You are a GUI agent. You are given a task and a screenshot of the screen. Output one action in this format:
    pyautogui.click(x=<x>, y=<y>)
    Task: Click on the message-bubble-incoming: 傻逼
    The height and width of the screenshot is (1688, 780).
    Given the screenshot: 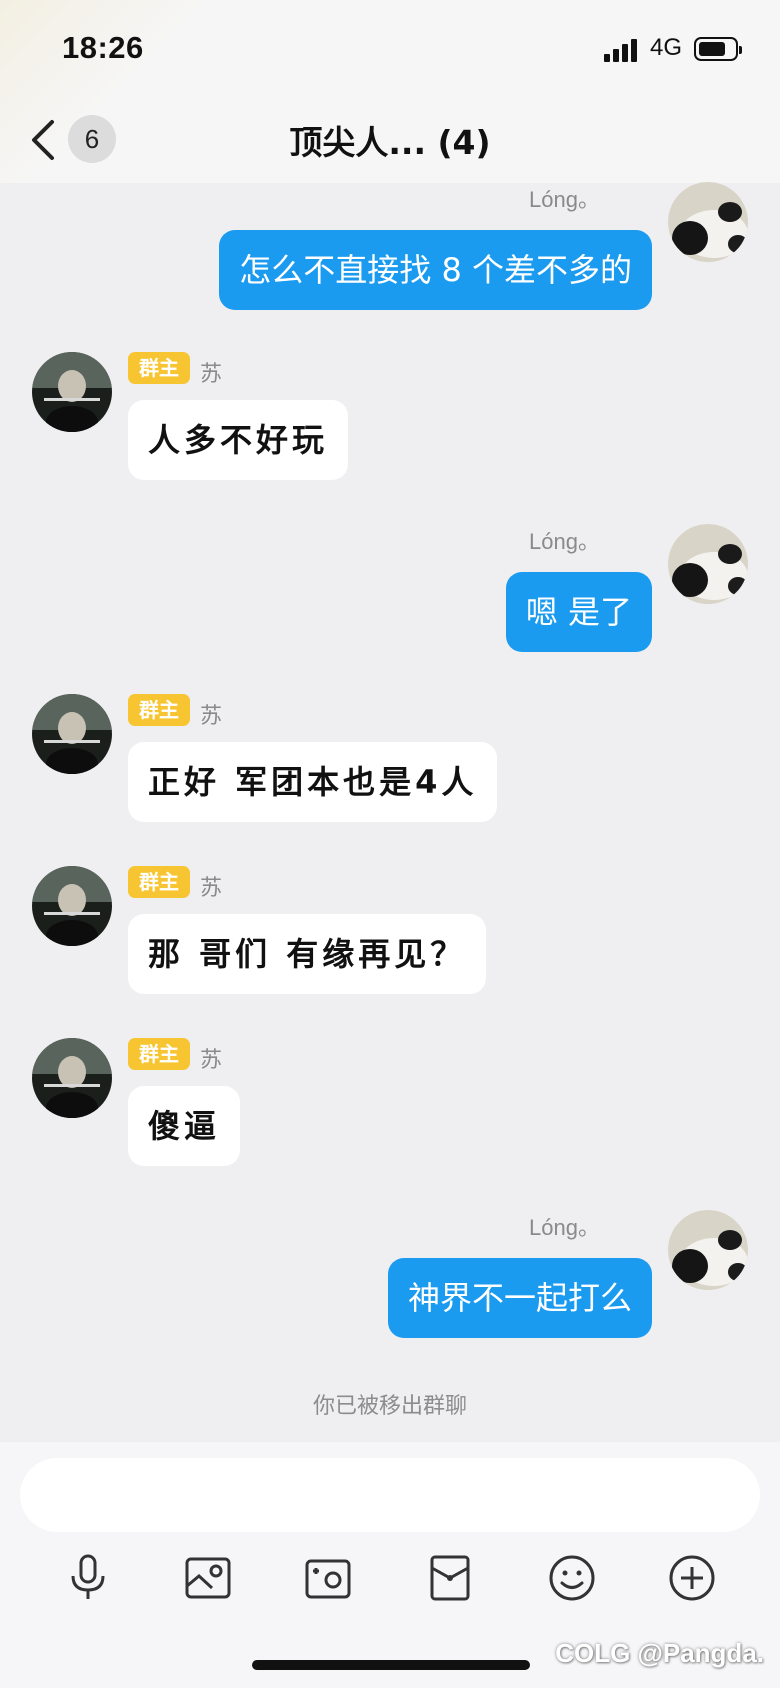 What is the action you would take?
    pyautogui.click(x=184, y=1126)
    